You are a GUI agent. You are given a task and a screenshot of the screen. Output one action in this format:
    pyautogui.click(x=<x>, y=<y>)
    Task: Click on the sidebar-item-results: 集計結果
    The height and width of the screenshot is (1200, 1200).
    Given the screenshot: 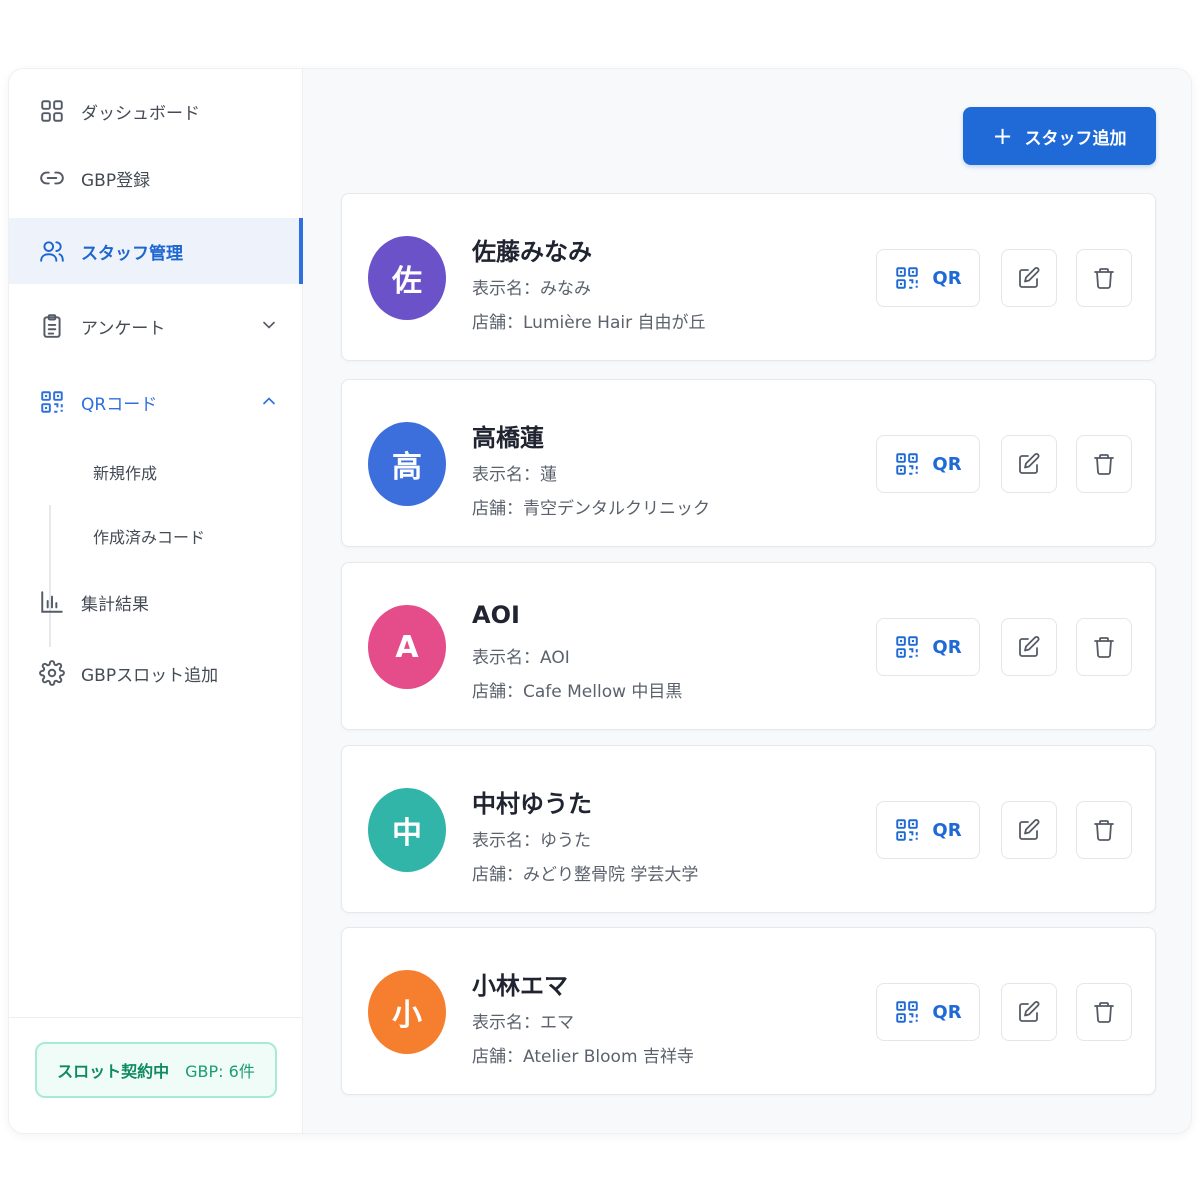 What is the action you would take?
    pyautogui.click(x=156, y=602)
    